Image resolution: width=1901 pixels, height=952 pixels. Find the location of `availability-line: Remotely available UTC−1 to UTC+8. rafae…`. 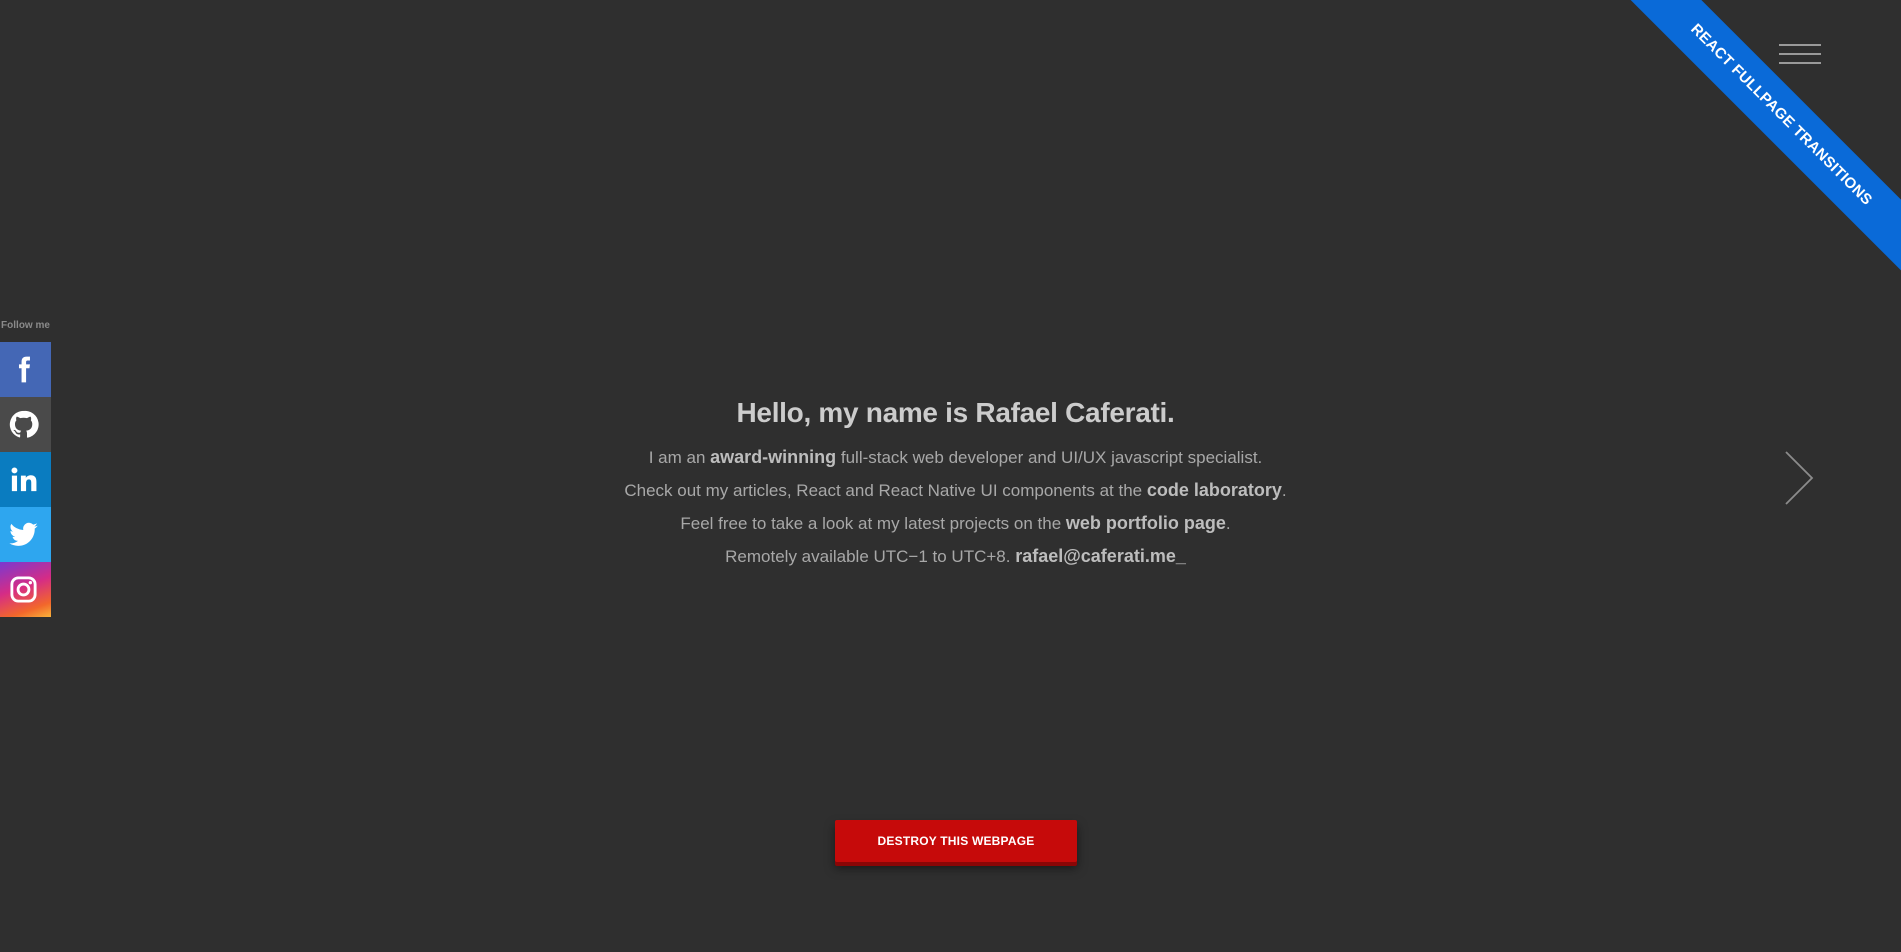

availability-line: Remotely available UTC−1 to UTC+8. rafae… is located at coordinates (950, 556).